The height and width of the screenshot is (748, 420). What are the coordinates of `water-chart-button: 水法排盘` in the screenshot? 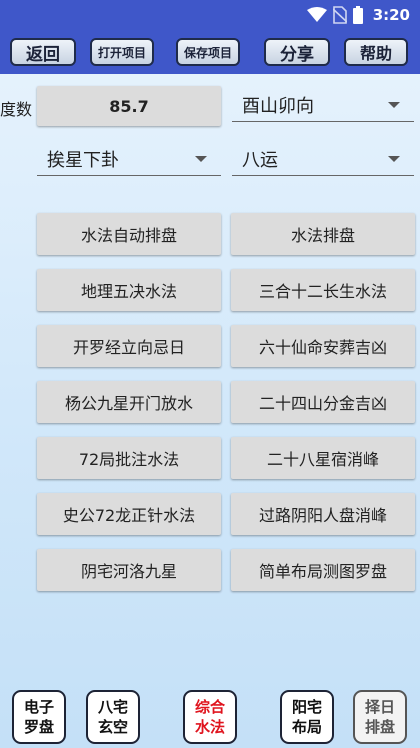 It's located at (323, 234).